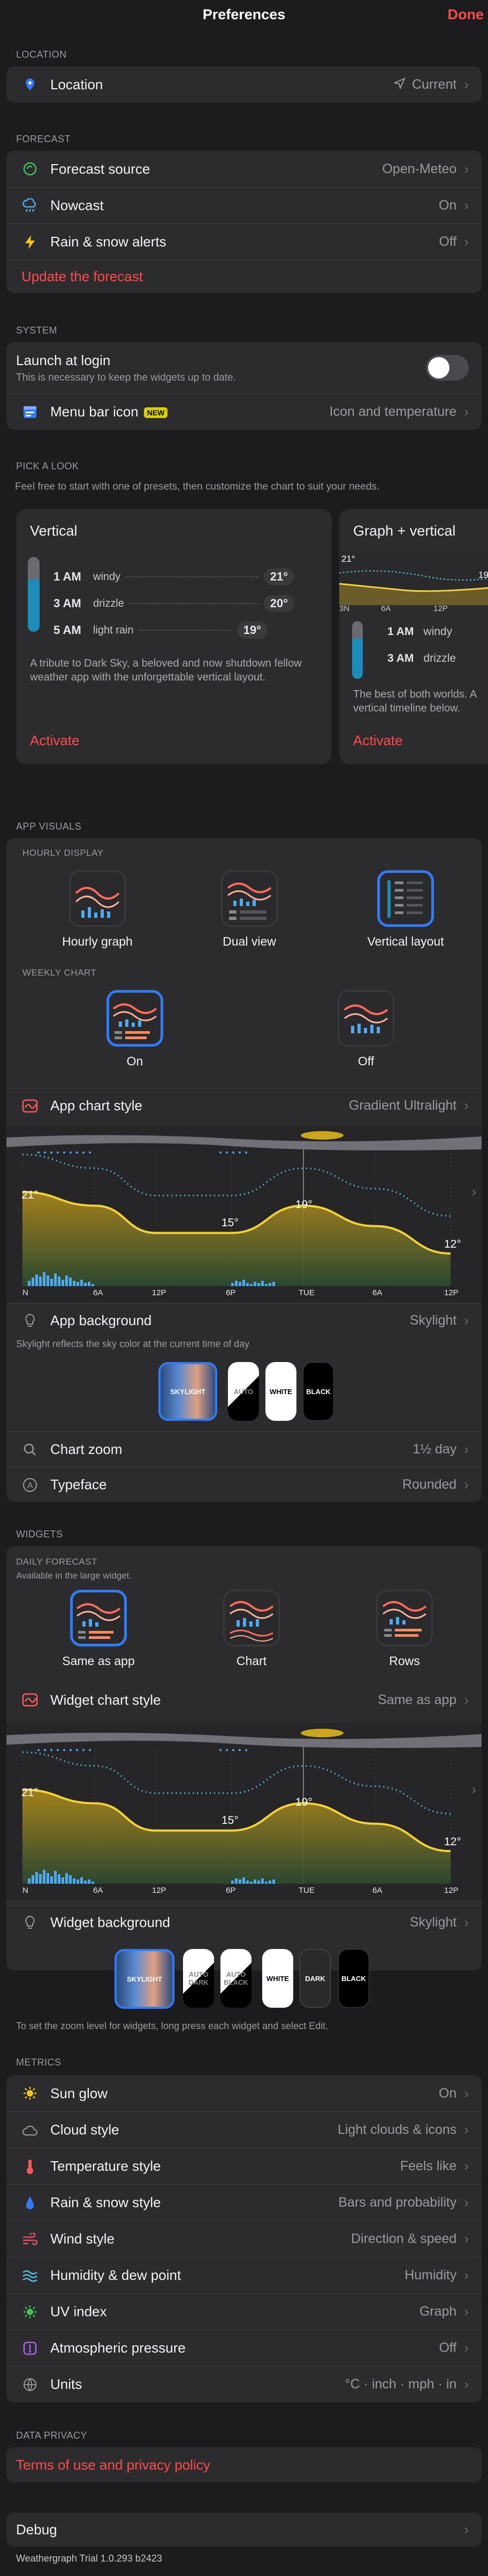 The image size is (488, 2576). Describe the element at coordinates (244, 2166) in the screenshot. I see `metric-row-temperature-style: Temperature style Feels like ›` at that location.